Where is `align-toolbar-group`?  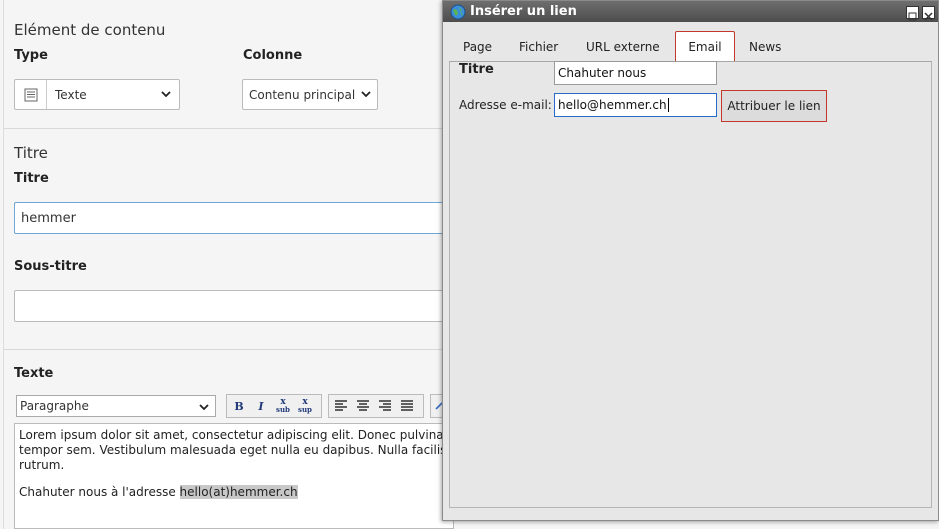
align-toolbar-group is located at coordinates (376, 406).